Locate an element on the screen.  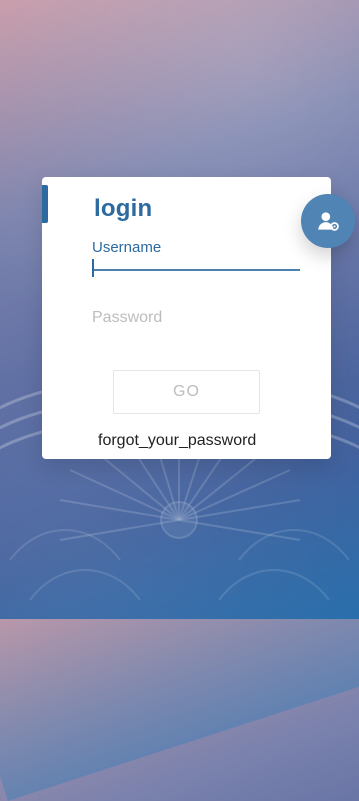
card-accent-bar is located at coordinates (45, 204).